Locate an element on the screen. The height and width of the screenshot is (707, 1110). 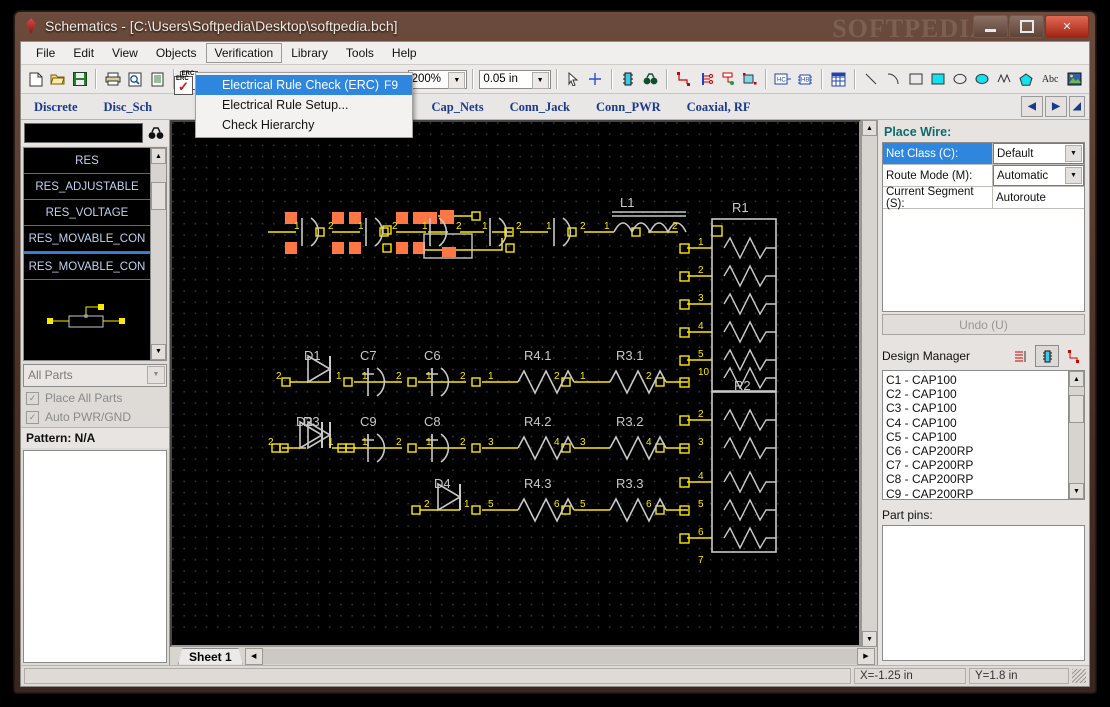
part-pins-box is located at coordinates (983, 593).